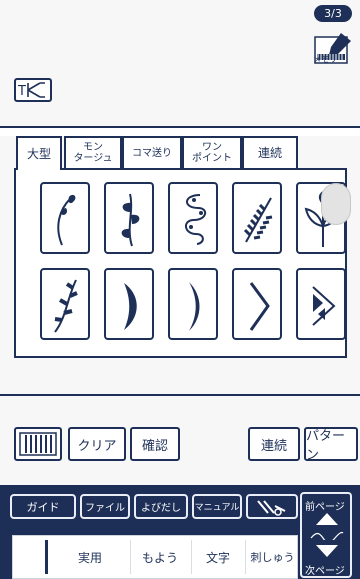 The width and height of the screenshot is (360, 579). What do you see at coordinates (90, 557) in the screenshot?
I see `mode-practical: 実用` at bounding box center [90, 557].